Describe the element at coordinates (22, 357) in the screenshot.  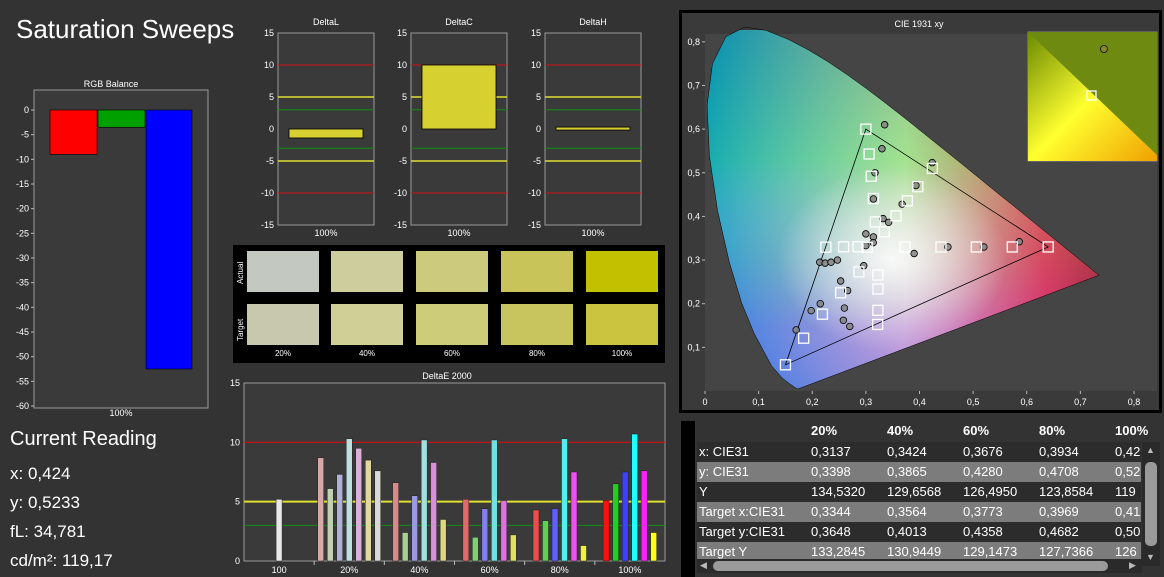
I see `rgb-tick-label: -50` at that location.